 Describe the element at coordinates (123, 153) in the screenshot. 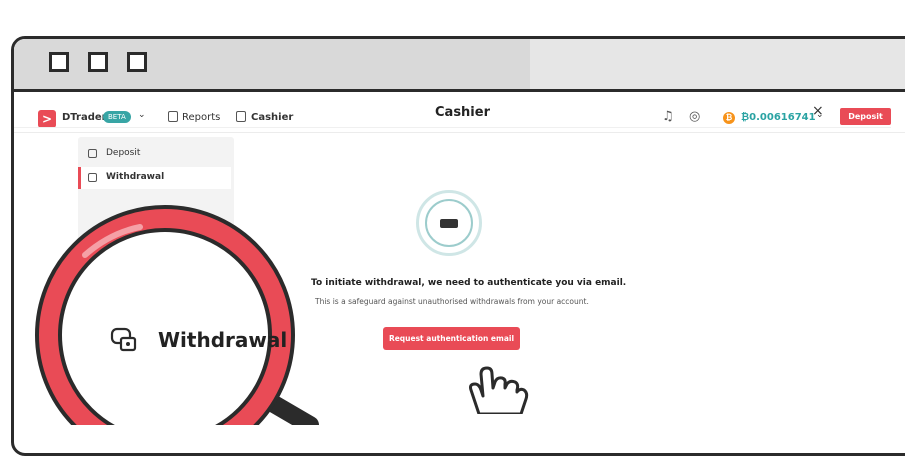

I see `sidebar-item-label: Deposit` at that location.